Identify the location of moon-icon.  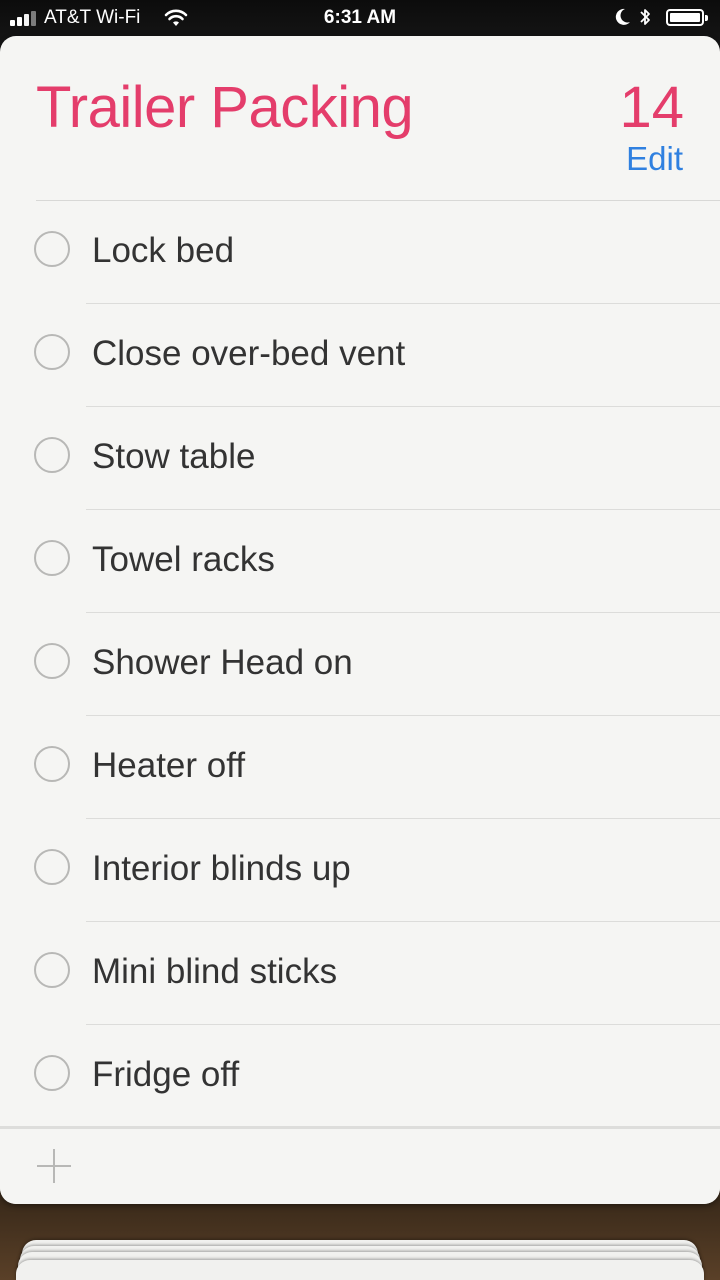
(623, 20).